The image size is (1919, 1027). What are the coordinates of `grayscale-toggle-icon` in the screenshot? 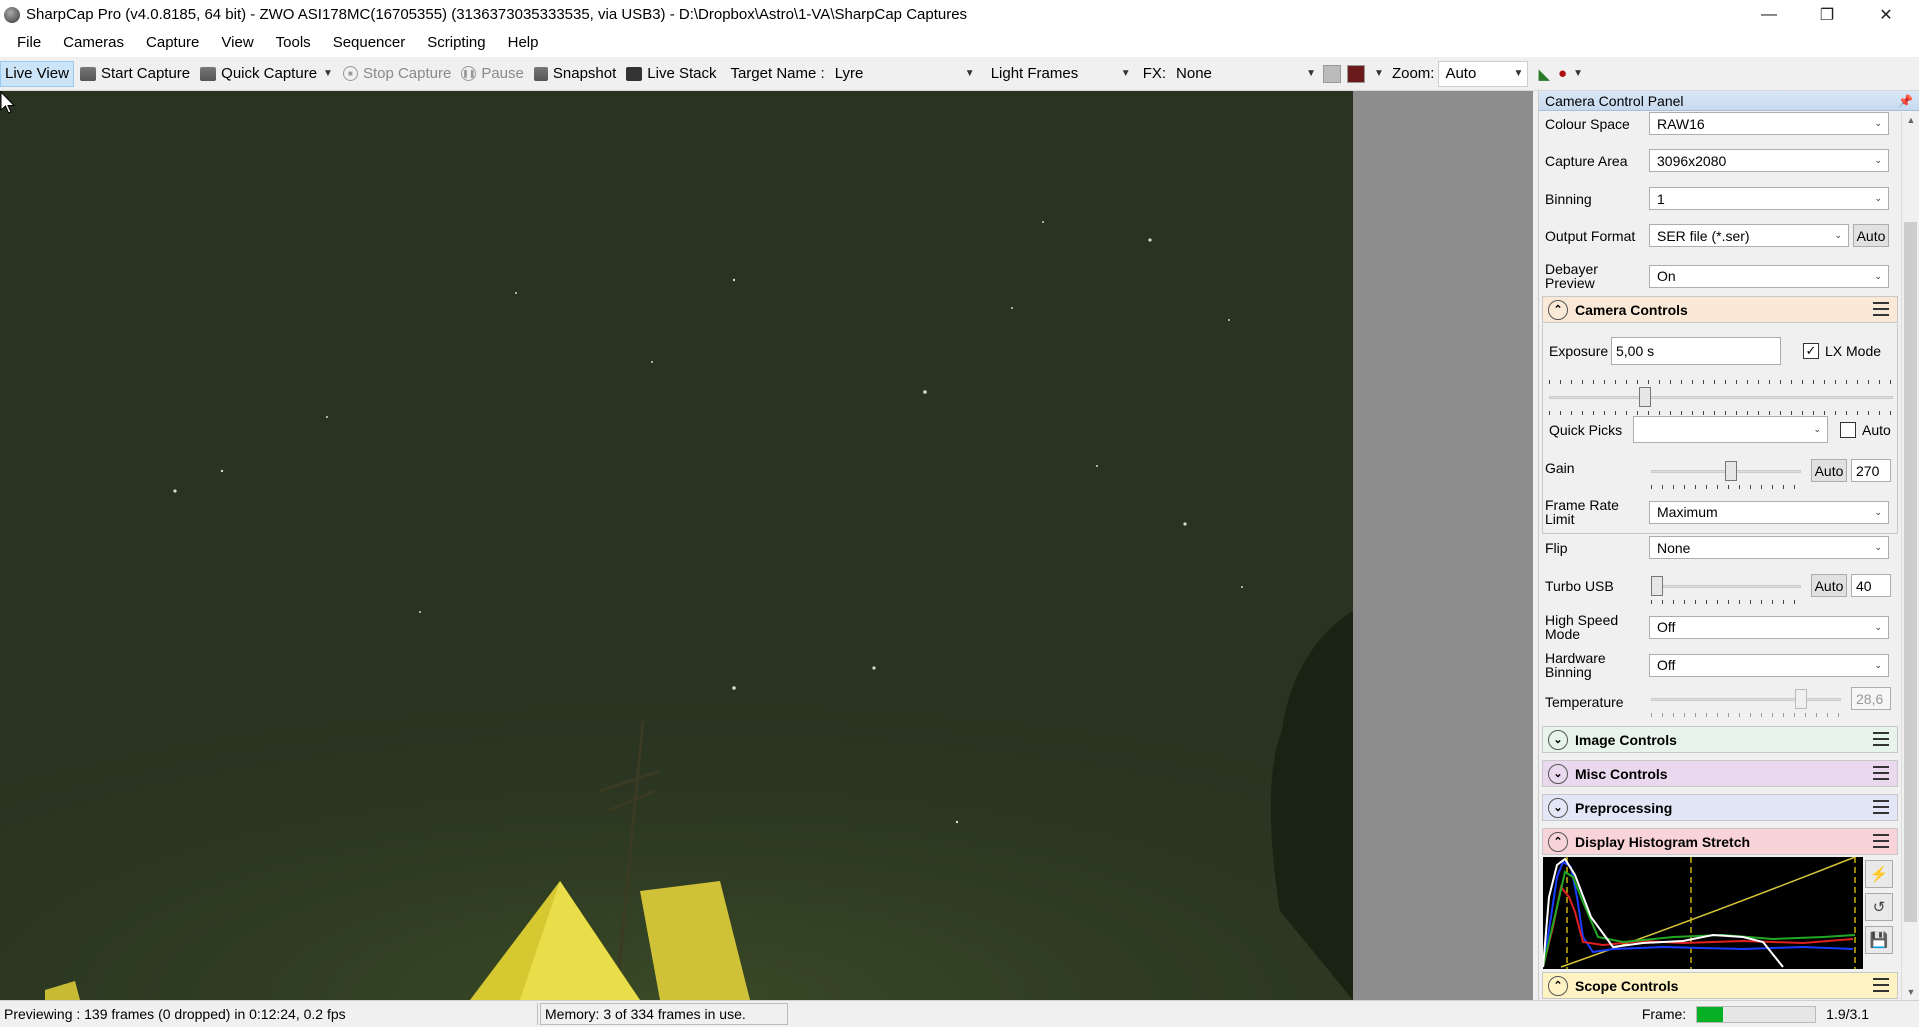 It's located at (1332, 73).